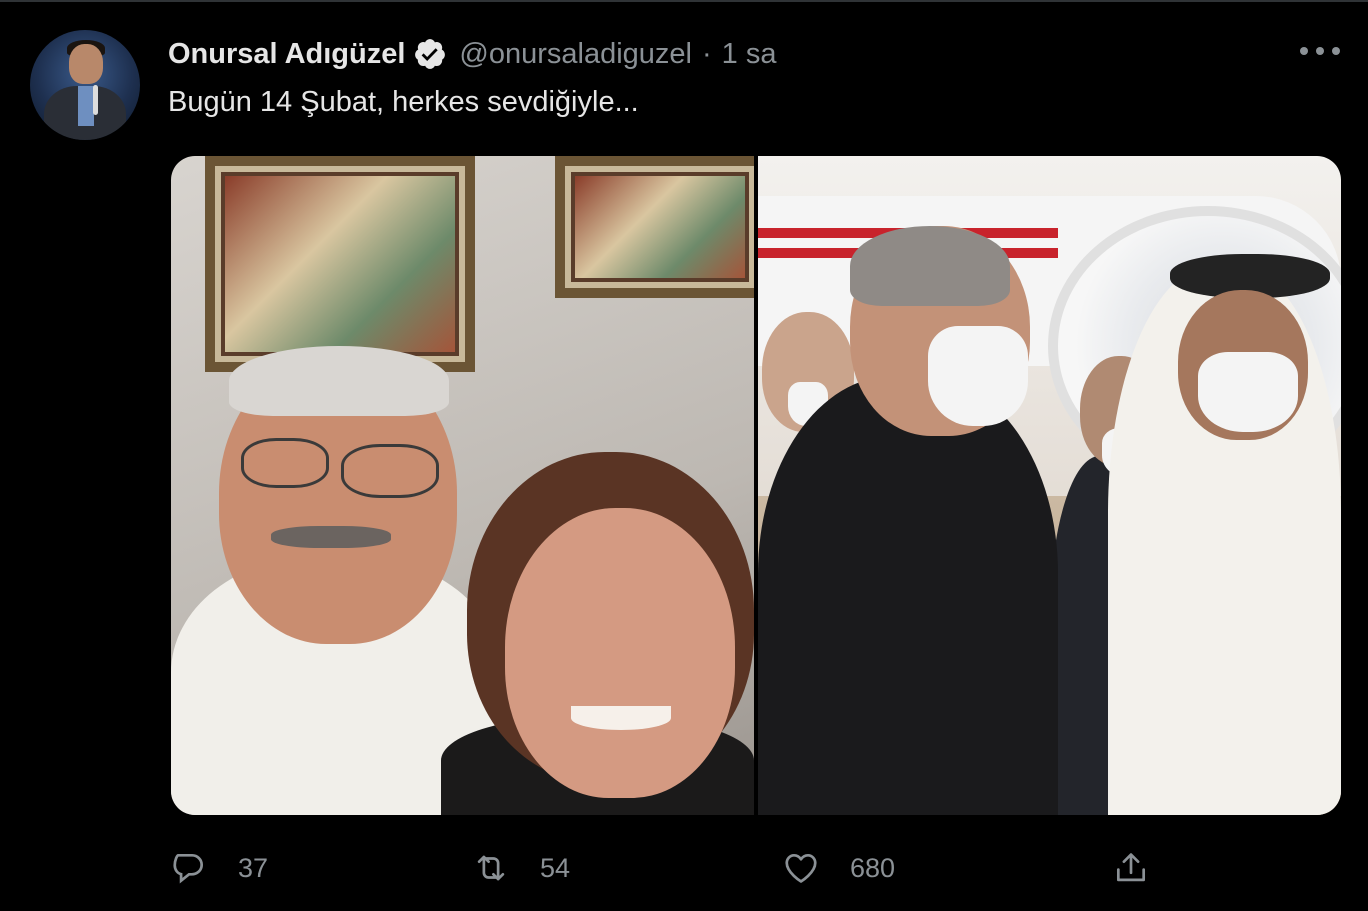  I want to click on reply-icon, so click(188, 868).